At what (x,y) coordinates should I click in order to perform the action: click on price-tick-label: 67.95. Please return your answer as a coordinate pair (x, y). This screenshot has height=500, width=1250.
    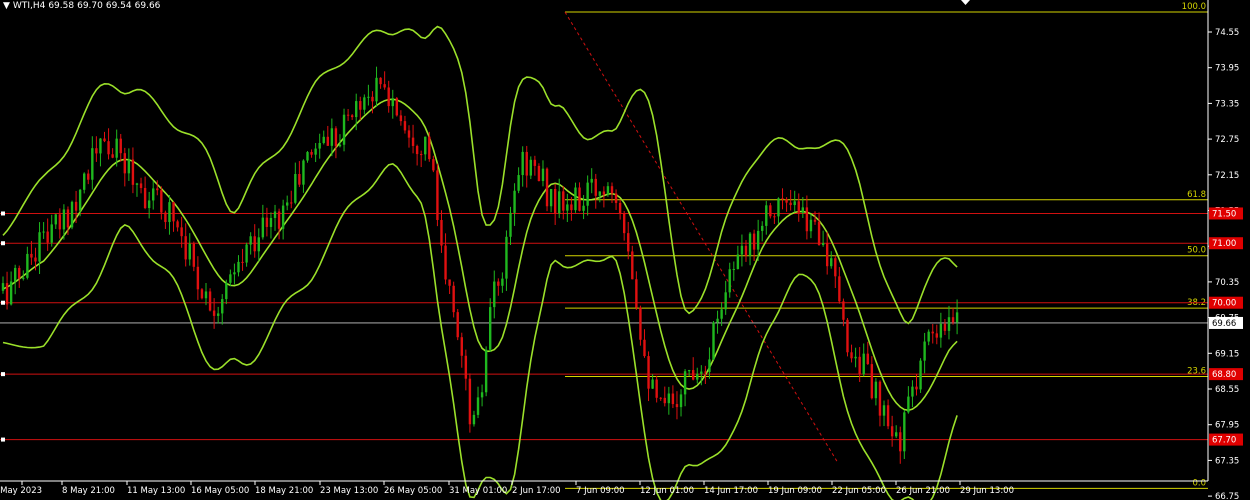
    Looking at the image, I should click on (1227, 426).